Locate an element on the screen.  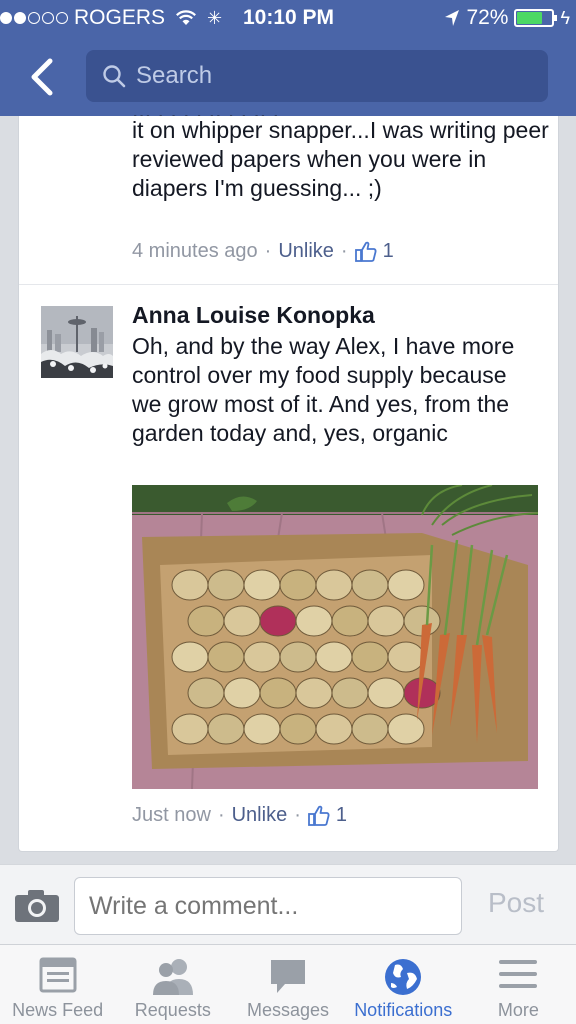
search-icon is located at coordinates (114, 76).